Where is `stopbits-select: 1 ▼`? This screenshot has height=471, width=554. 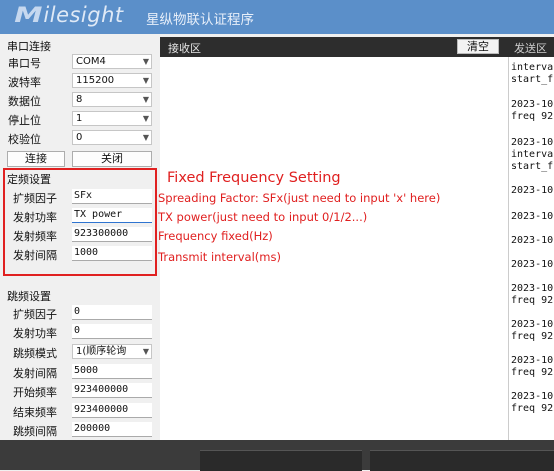 stopbits-select: 1 ▼ is located at coordinates (112, 118).